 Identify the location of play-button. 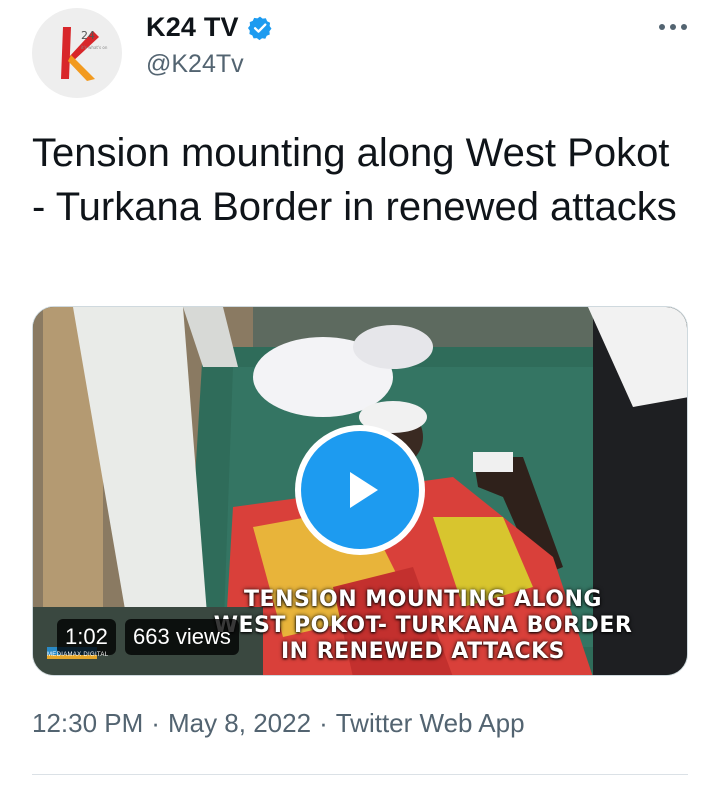
(360, 490).